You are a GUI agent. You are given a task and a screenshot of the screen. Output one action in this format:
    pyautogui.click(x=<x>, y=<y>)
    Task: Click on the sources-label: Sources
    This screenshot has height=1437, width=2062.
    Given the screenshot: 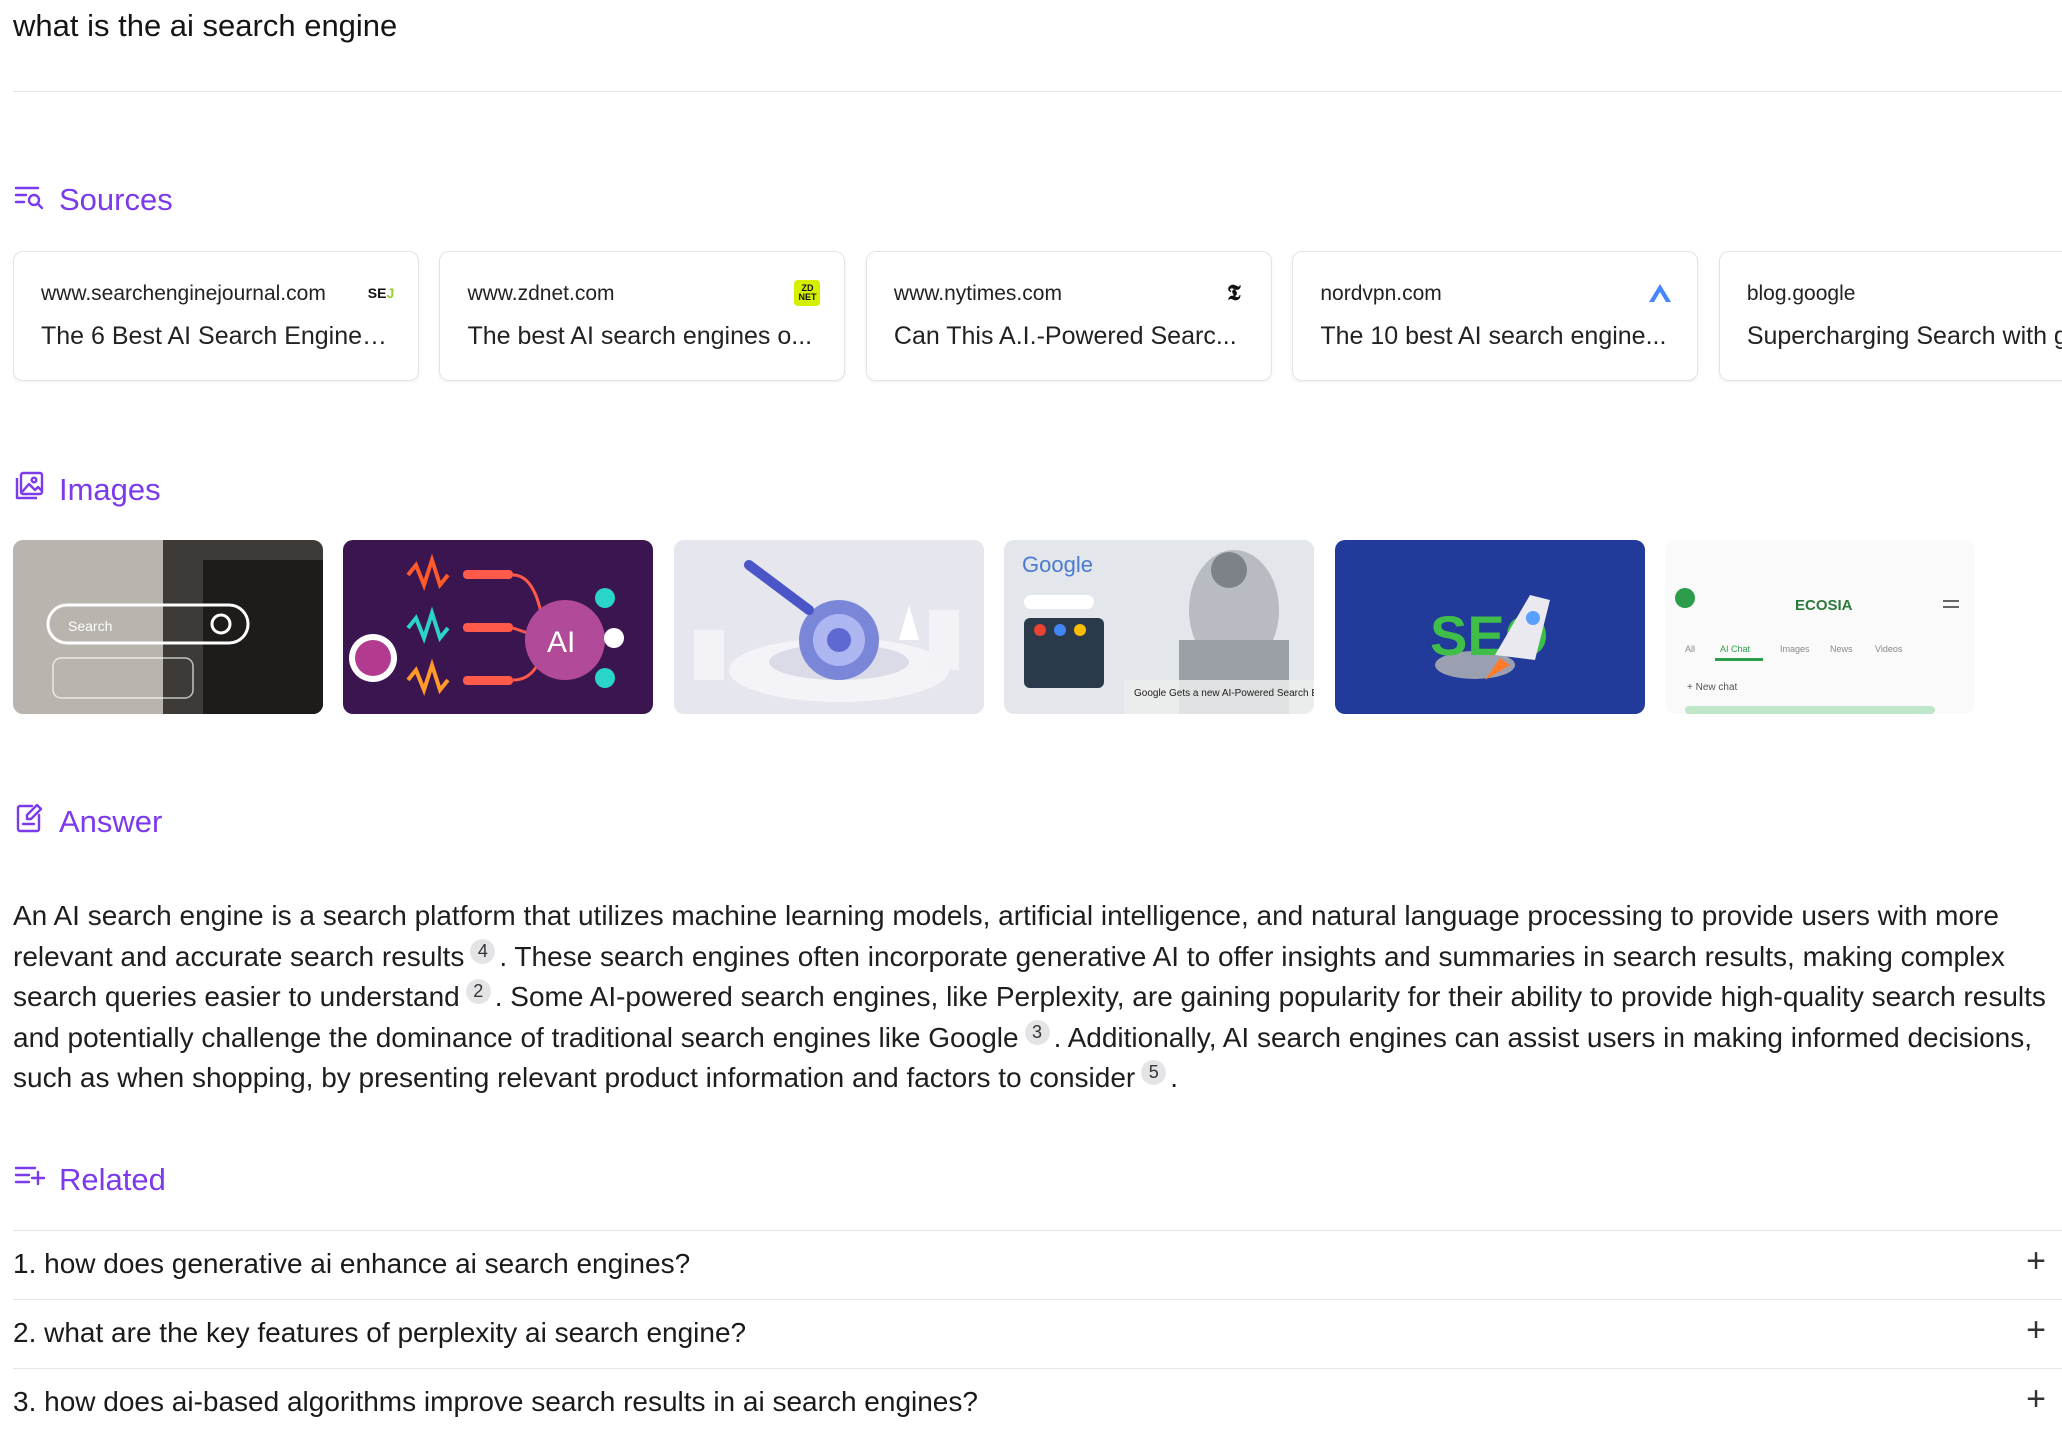 What is the action you would take?
    pyautogui.click(x=116, y=199)
    